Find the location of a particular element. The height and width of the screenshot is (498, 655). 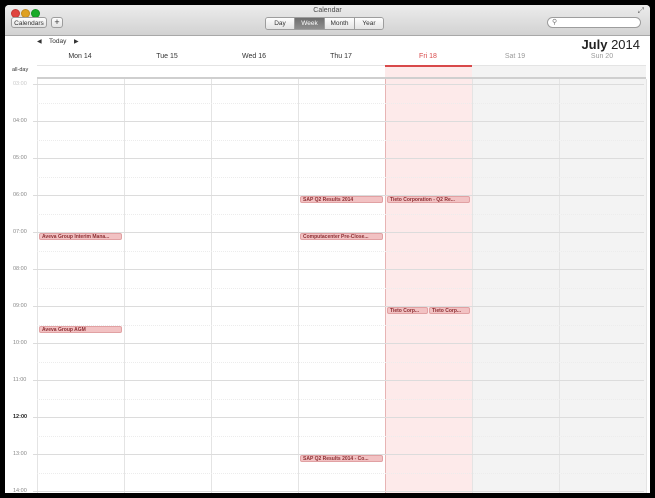

hour-label: 09:00 is located at coordinates (20, 306).